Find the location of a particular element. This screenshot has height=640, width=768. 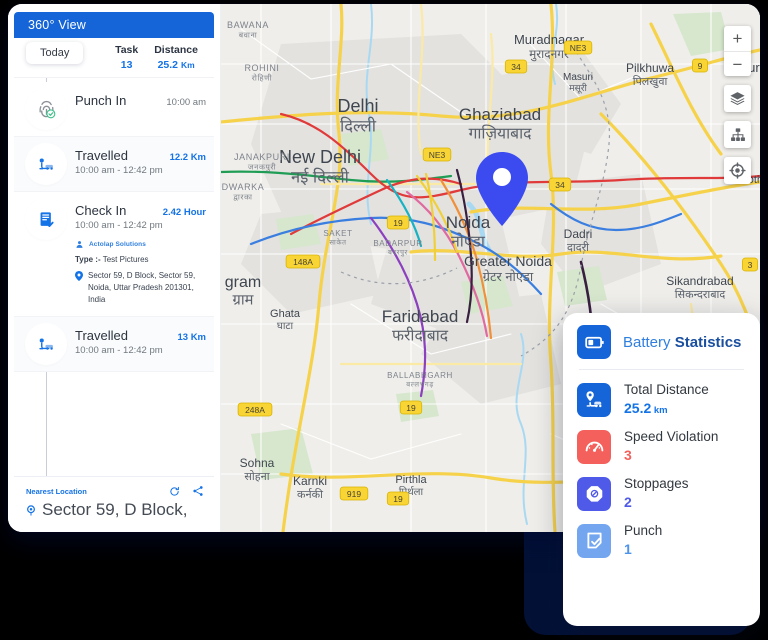

map-label-hindi: बल्लभगढ़ is located at coordinates (420, 385).